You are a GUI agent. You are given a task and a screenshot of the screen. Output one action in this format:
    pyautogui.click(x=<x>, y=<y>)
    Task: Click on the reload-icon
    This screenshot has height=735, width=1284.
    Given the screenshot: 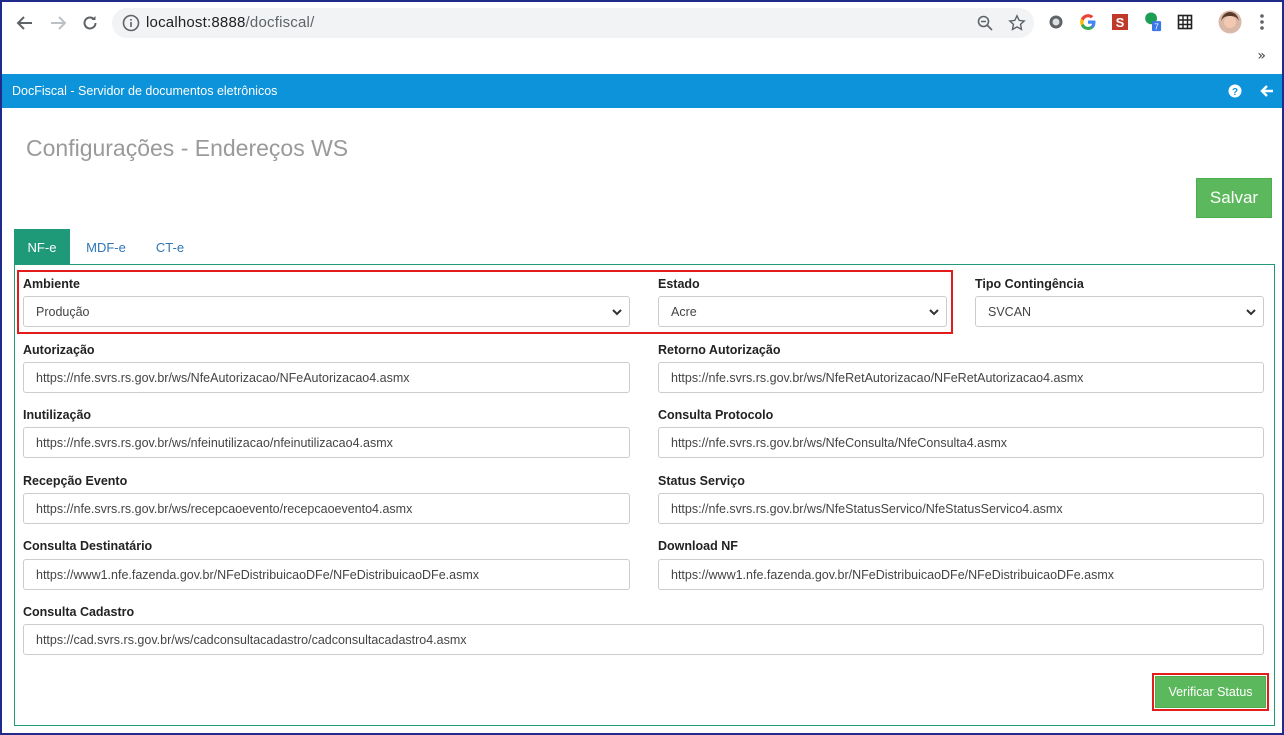 What is the action you would take?
    pyautogui.click(x=90, y=23)
    